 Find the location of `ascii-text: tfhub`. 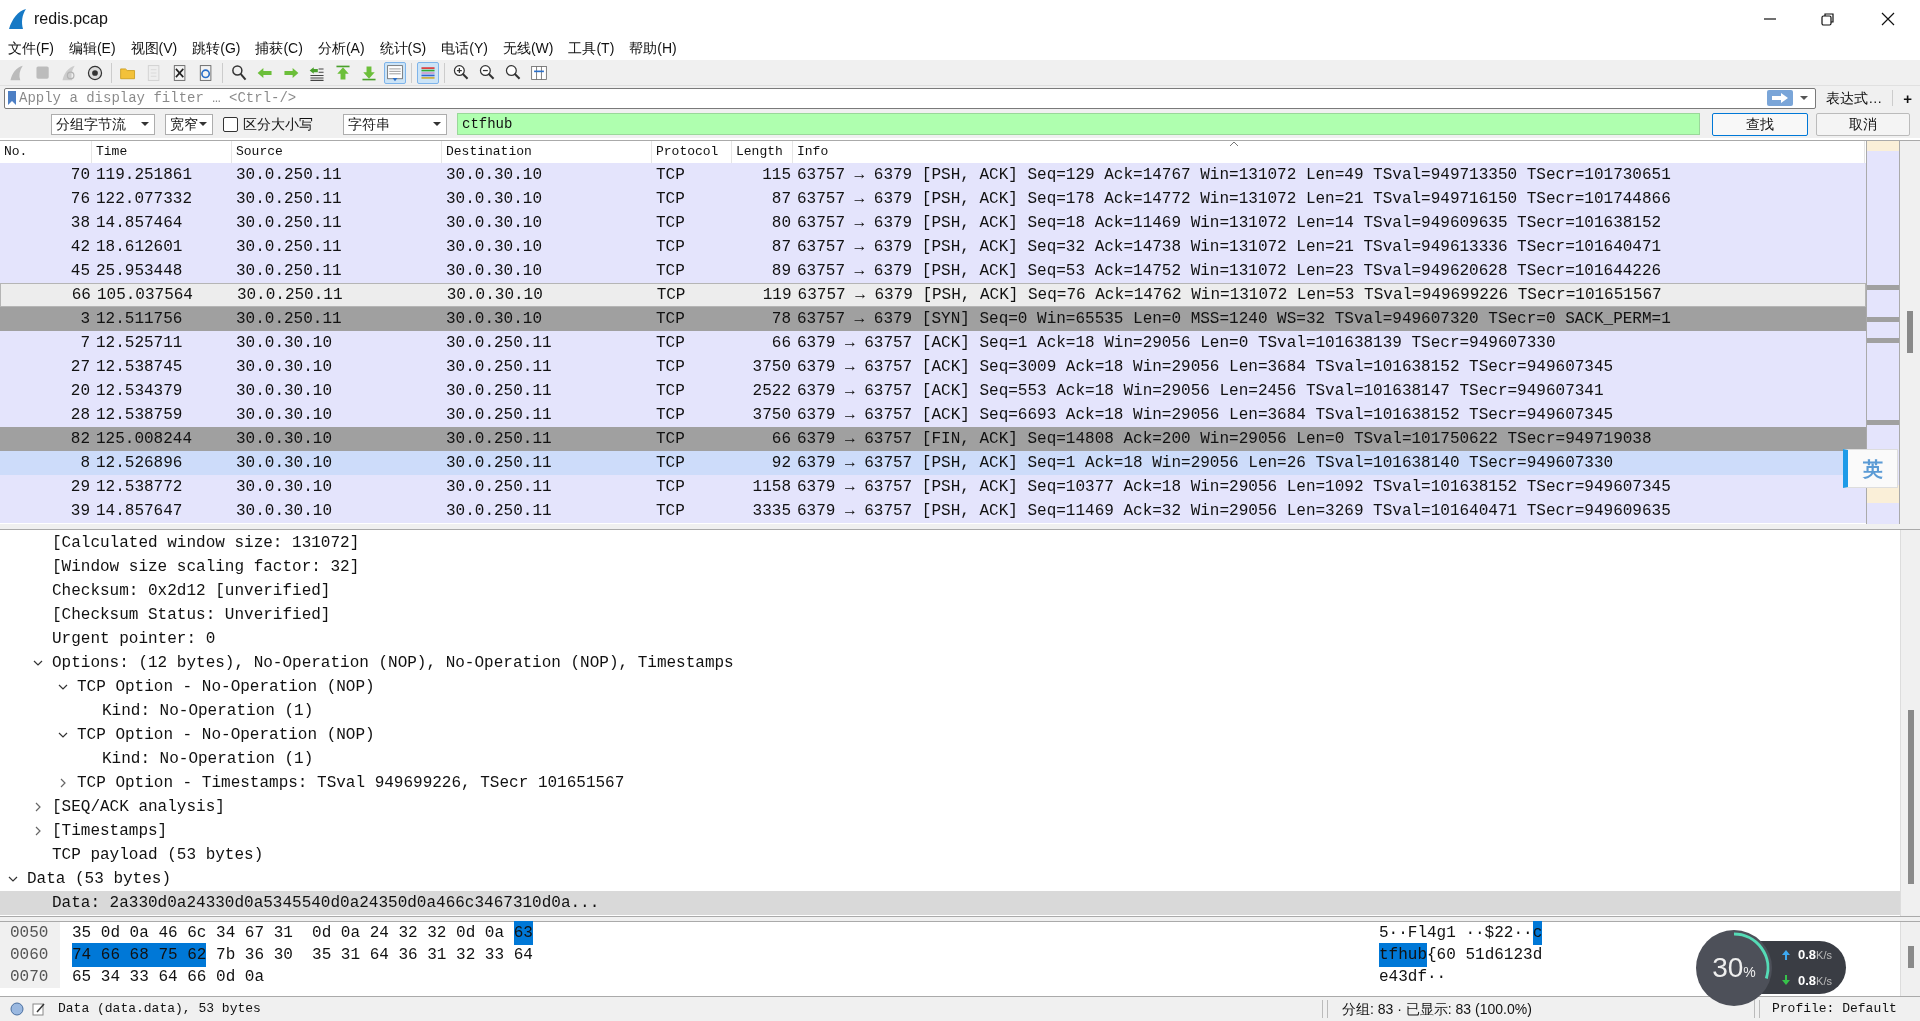

ascii-text: tfhub is located at coordinates (1403, 955).